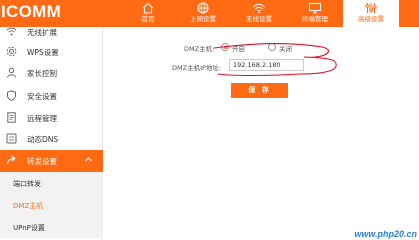 Image resolution: width=419 pixels, height=240 pixels. I want to click on dmz-disable-label: 关闭, so click(285, 49).